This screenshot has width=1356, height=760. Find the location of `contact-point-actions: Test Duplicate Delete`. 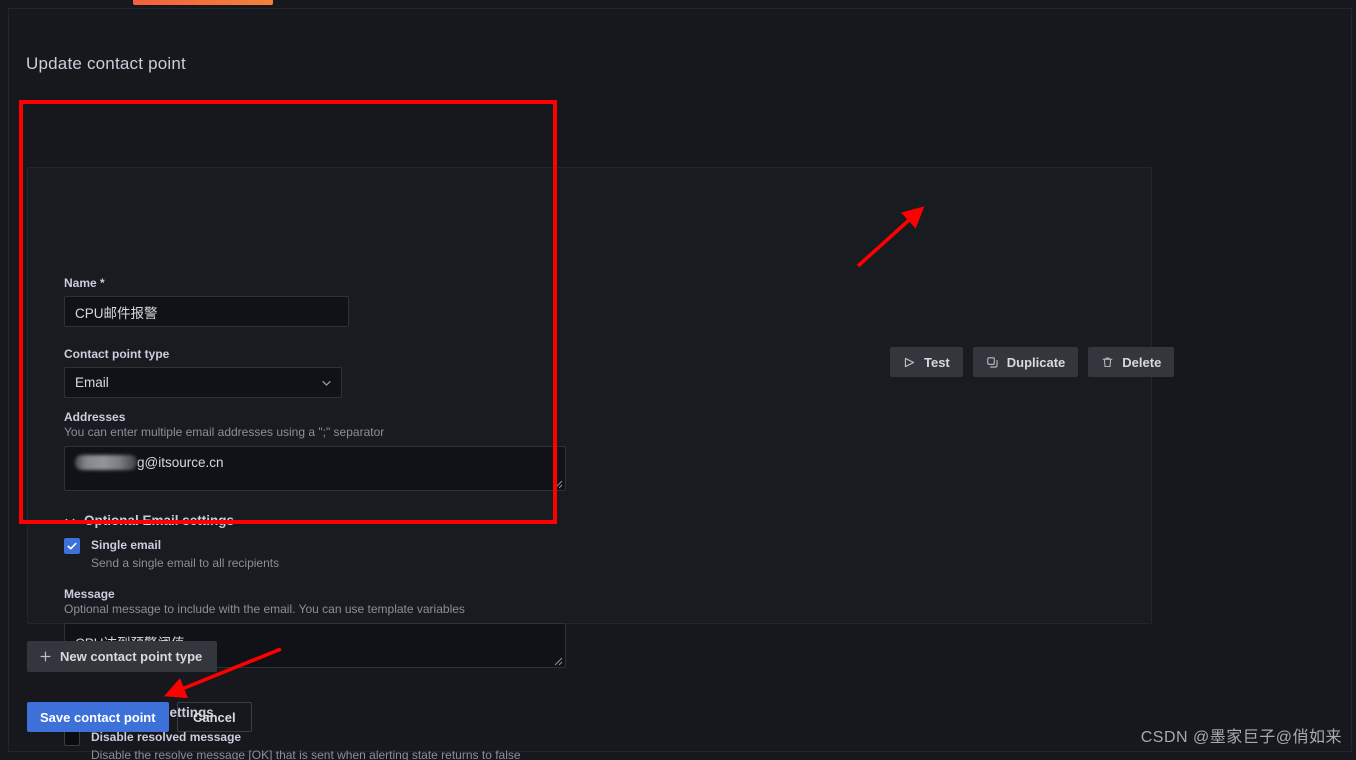

contact-point-actions: Test Duplicate Delete is located at coordinates (1032, 362).